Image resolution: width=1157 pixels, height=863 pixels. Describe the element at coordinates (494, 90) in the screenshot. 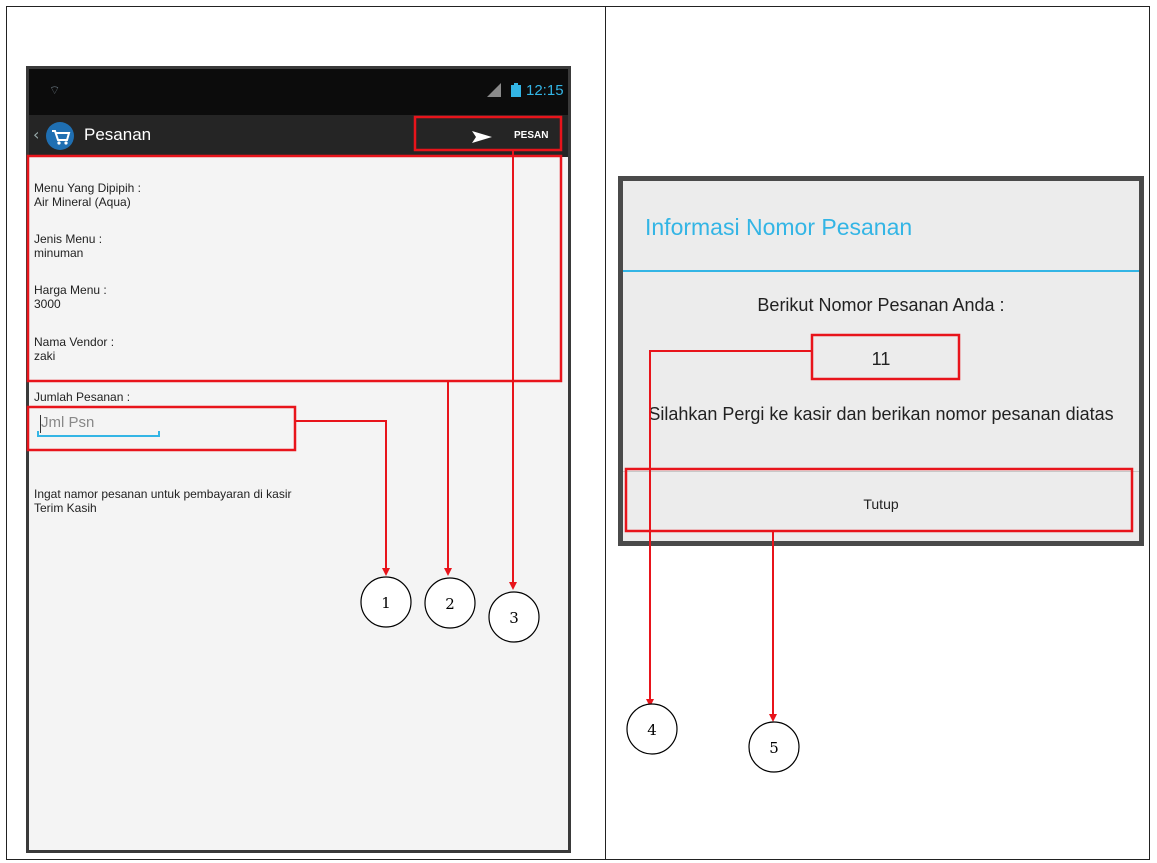

I see `signal-icon` at that location.